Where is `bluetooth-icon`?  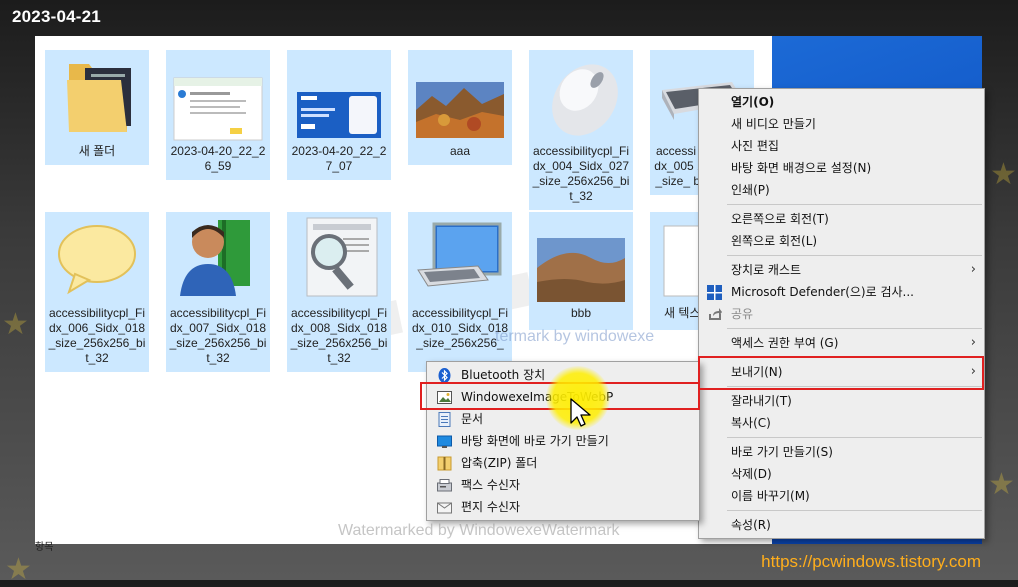 bluetooth-icon is located at coordinates (444, 375).